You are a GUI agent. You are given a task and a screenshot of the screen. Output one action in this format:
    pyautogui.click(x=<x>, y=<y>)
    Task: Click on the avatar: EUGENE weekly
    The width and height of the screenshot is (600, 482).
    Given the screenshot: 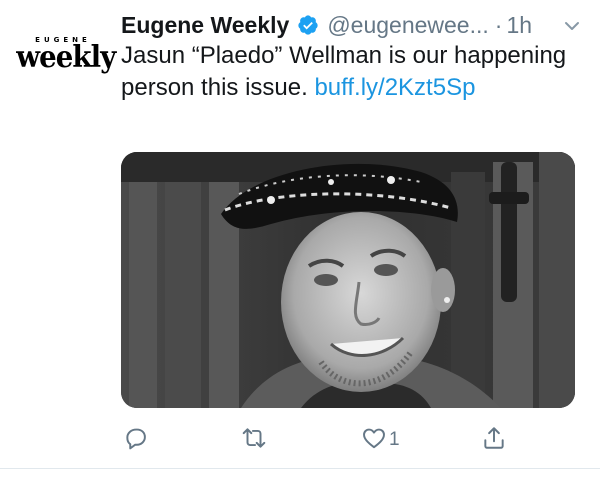 What is the action you would take?
    pyautogui.click(x=66, y=58)
    